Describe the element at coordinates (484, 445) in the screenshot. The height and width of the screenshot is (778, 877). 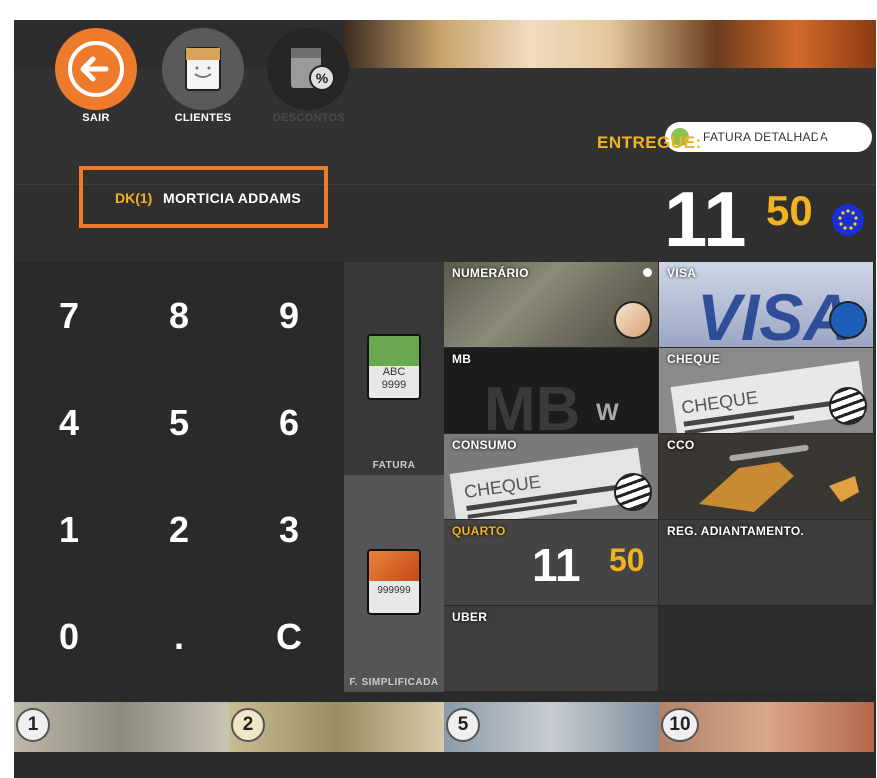
I see `payment-consumption-label: CONSUMO` at that location.